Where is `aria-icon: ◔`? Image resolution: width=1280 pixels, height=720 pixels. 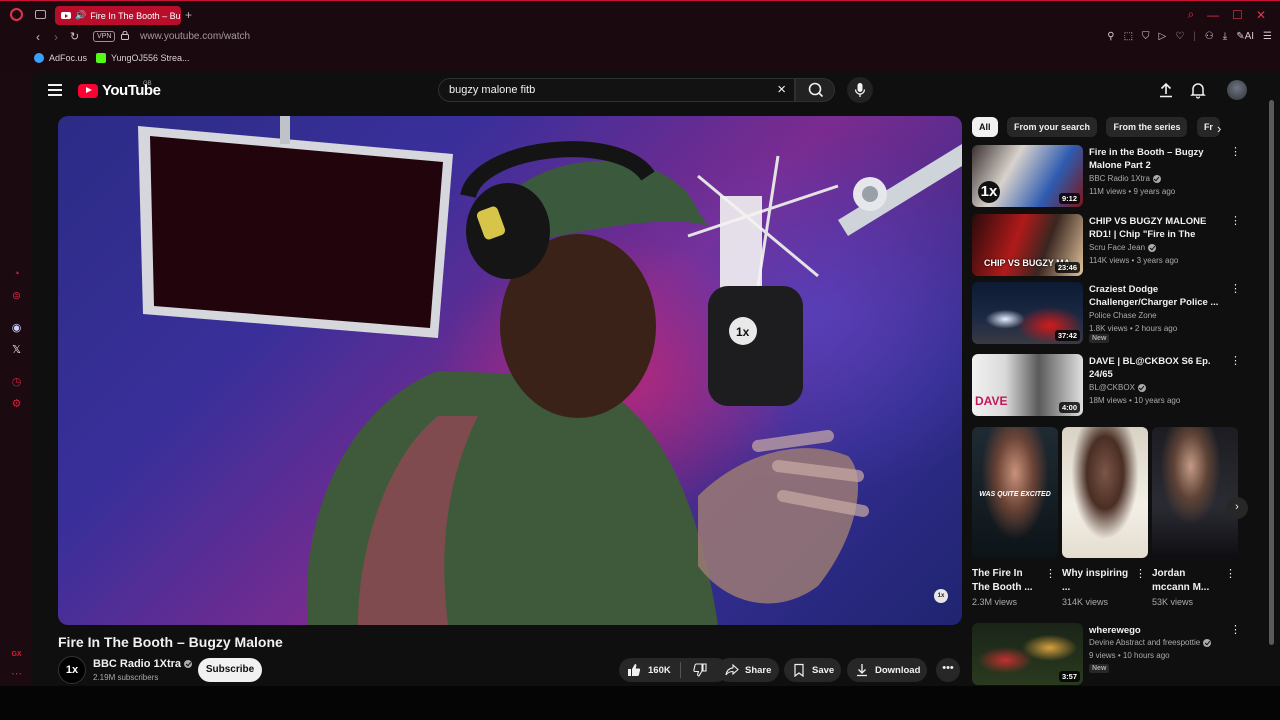
aria-icon: ◔ is located at coordinates (16, 274).